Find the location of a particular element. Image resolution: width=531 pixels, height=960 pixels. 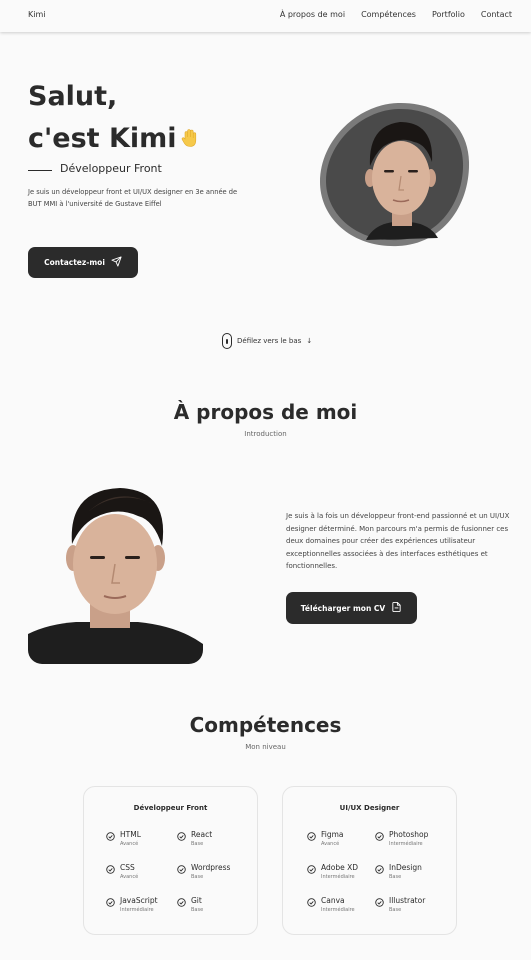

skill-item: Adobe XD Intermédiaire is located at coordinates (332, 871).